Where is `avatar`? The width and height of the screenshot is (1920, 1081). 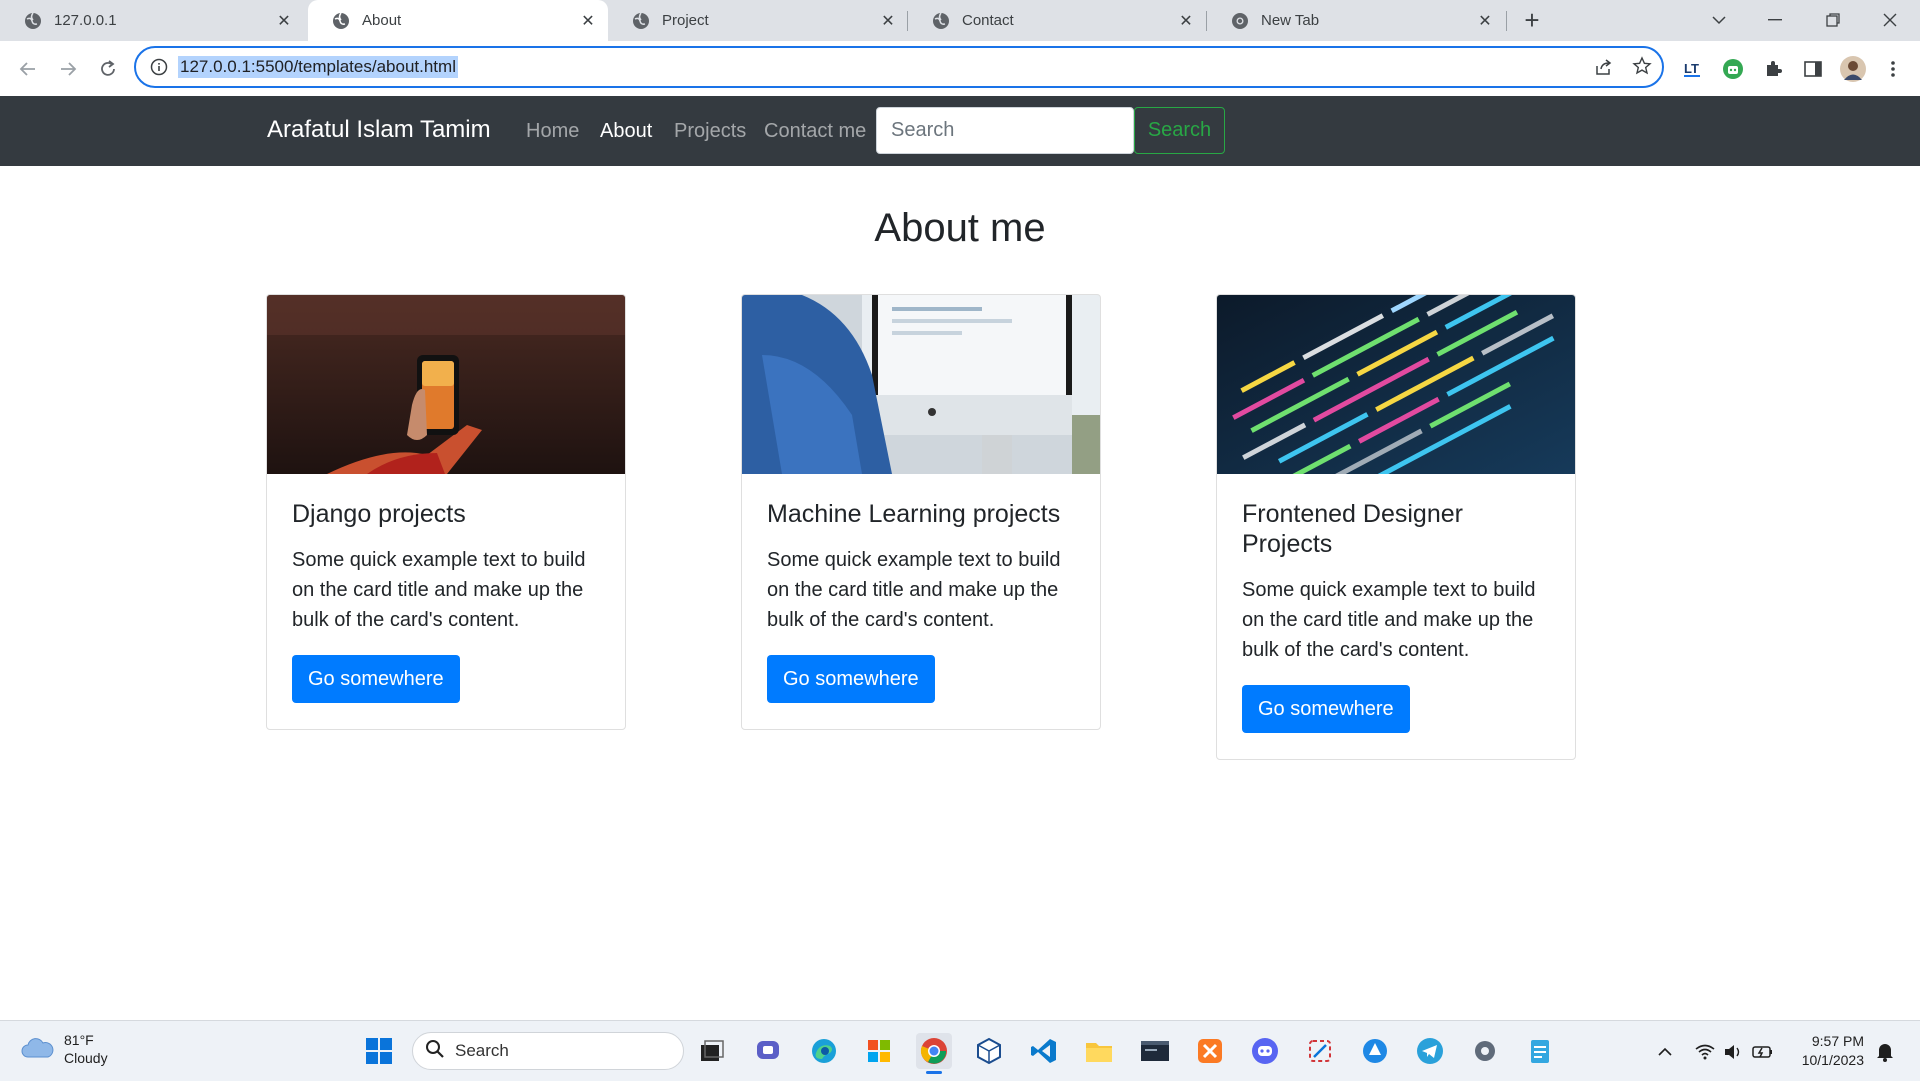 avatar is located at coordinates (1853, 69).